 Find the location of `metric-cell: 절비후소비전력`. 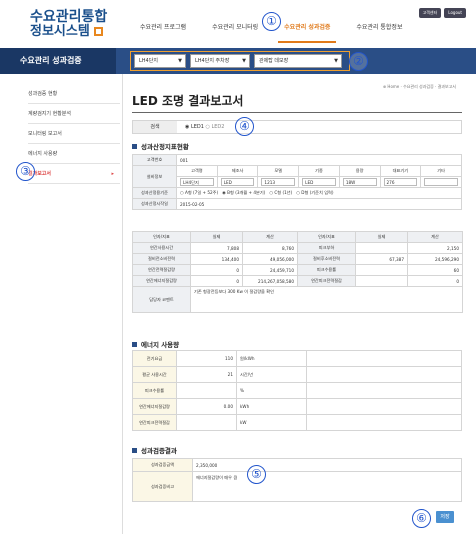

metric-cell: 절비후소비전력 is located at coordinates (326, 259).